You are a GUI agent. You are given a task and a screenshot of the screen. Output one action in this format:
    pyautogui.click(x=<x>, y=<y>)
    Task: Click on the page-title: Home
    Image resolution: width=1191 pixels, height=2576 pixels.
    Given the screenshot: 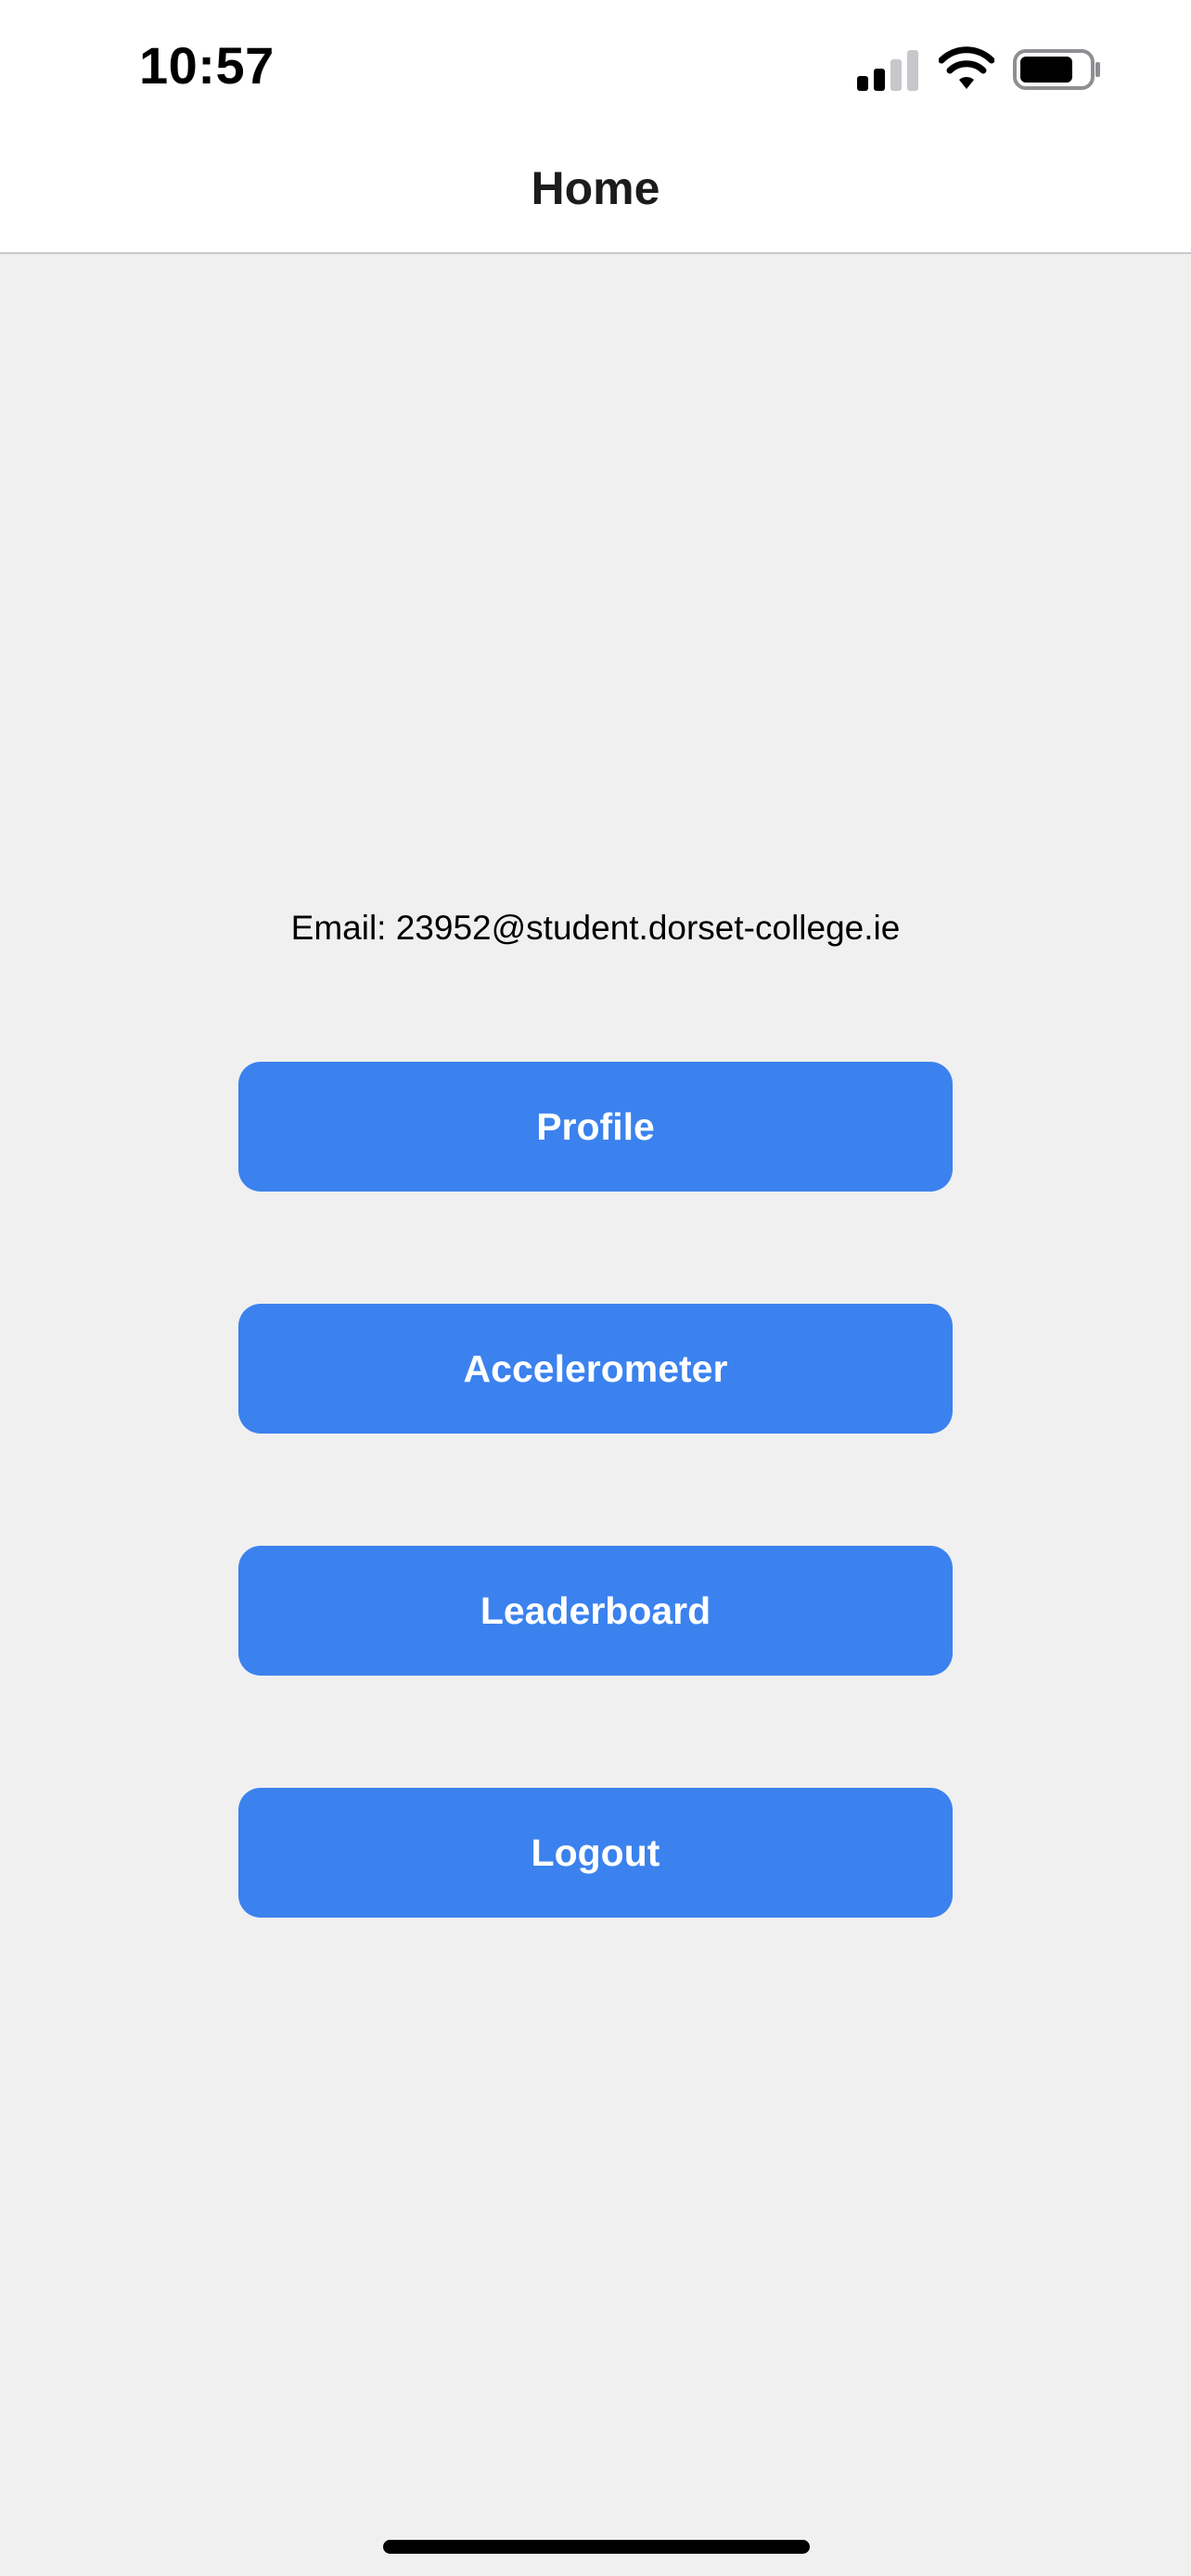 What is the action you would take?
    pyautogui.click(x=595, y=188)
    